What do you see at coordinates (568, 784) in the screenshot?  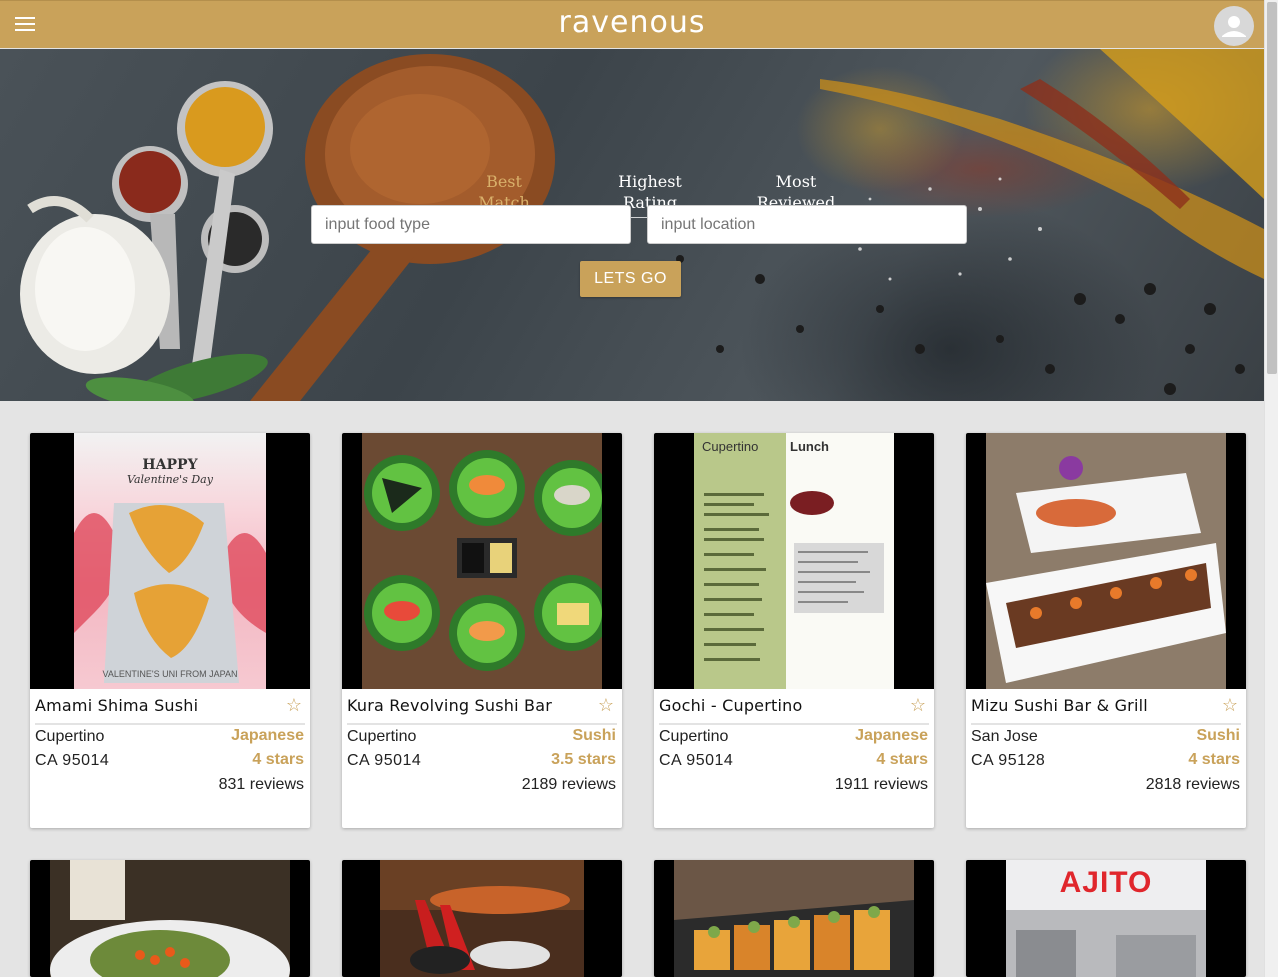 I see `business-review-count: 2189 reviews` at bounding box center [568, 784].